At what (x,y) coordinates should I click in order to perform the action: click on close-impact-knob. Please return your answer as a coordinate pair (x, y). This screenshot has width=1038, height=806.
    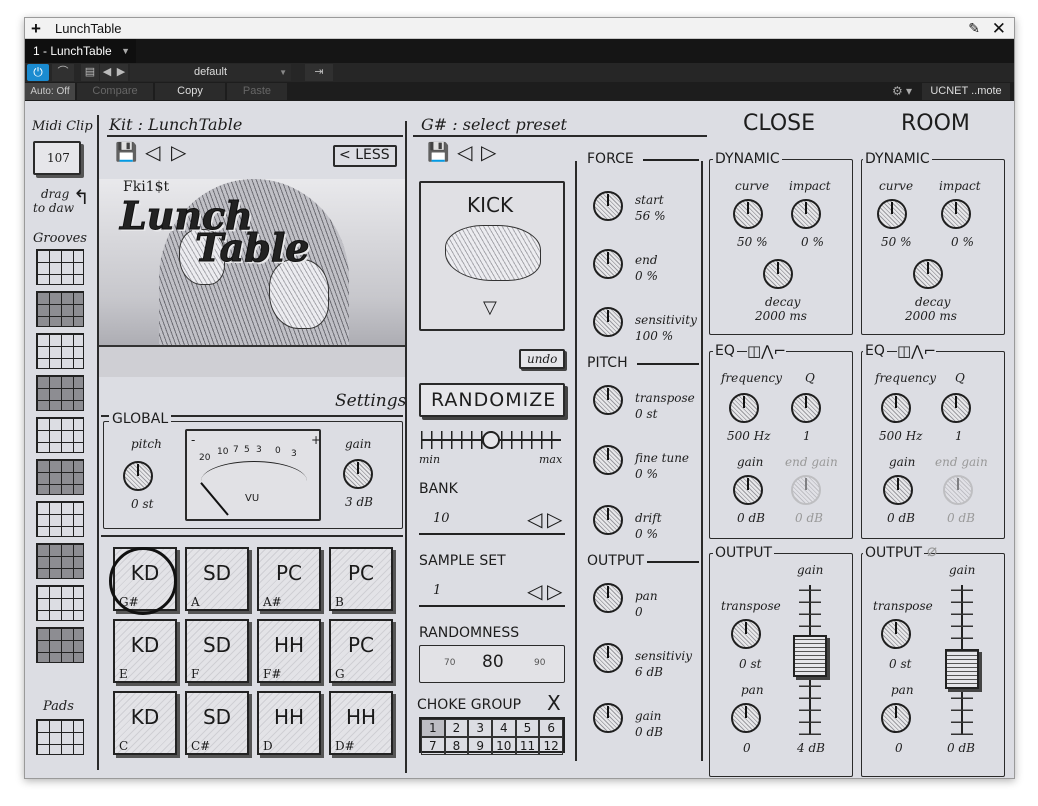
    Looking at the image, I should click on (806, 214).